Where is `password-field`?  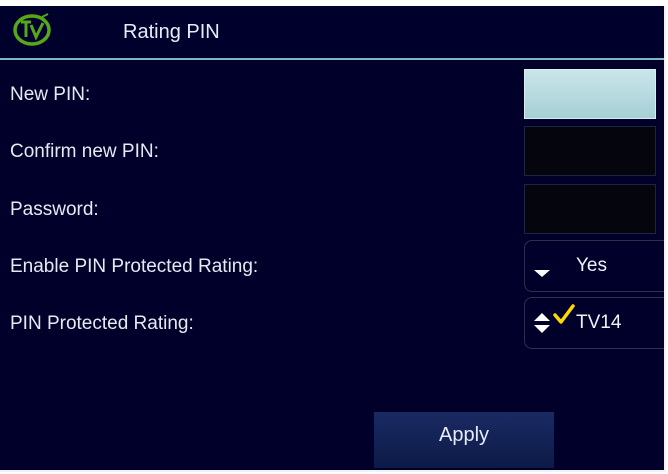 password-field is located at coordinates (590, 209).